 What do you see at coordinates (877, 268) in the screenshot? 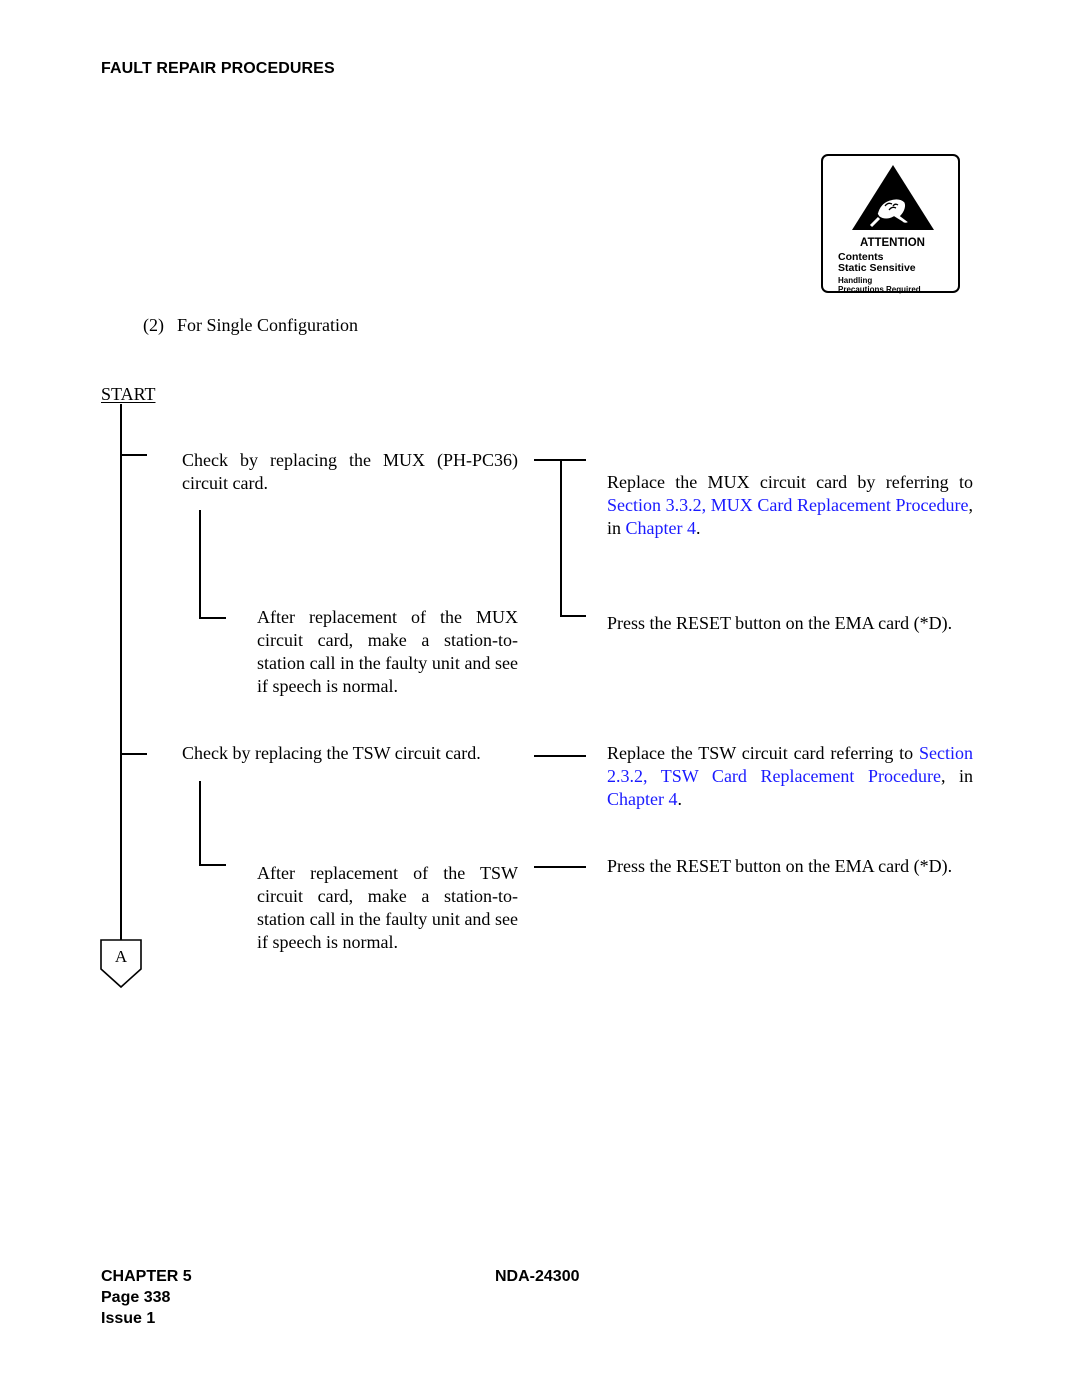
I see `attention-line-static: Static Sensitive` at bounding box center [877, 268].